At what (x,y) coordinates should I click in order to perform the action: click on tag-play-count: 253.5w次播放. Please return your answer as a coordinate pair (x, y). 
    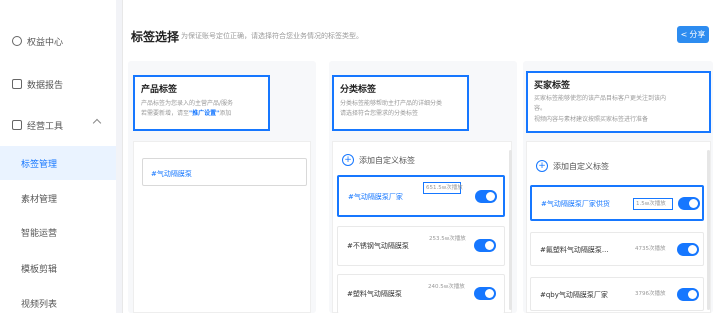
    Looking at the image, I should click on (447, 239).